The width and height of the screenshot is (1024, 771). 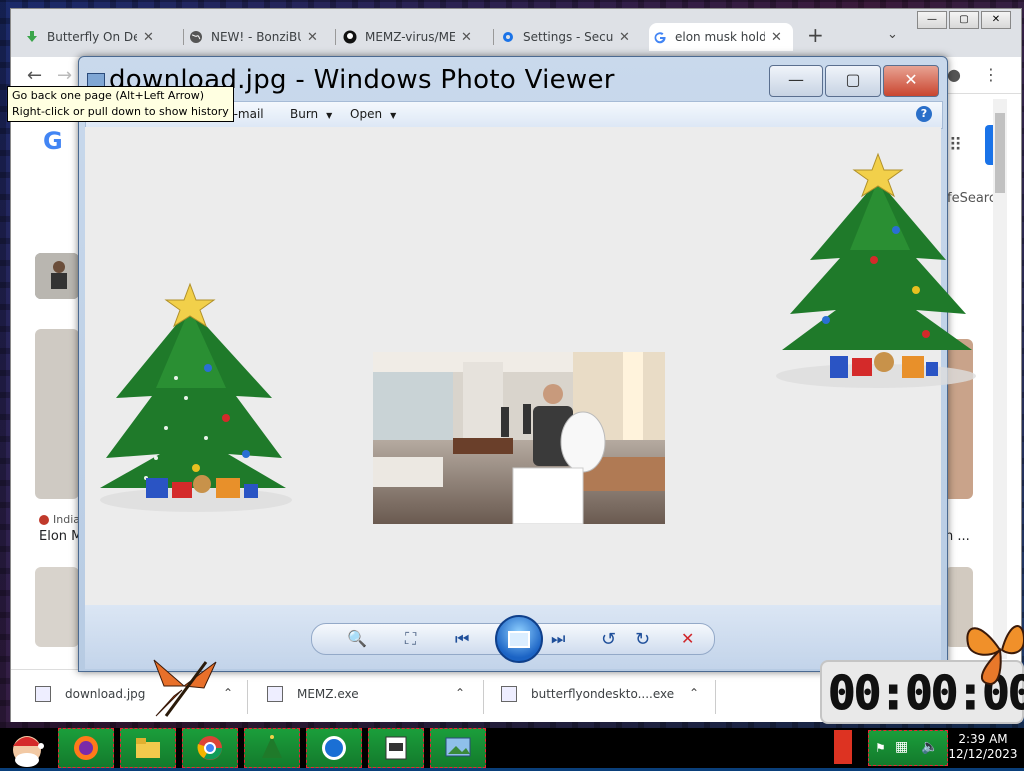 I want to click on burn-label: Burn, so click(x=304, y=114).